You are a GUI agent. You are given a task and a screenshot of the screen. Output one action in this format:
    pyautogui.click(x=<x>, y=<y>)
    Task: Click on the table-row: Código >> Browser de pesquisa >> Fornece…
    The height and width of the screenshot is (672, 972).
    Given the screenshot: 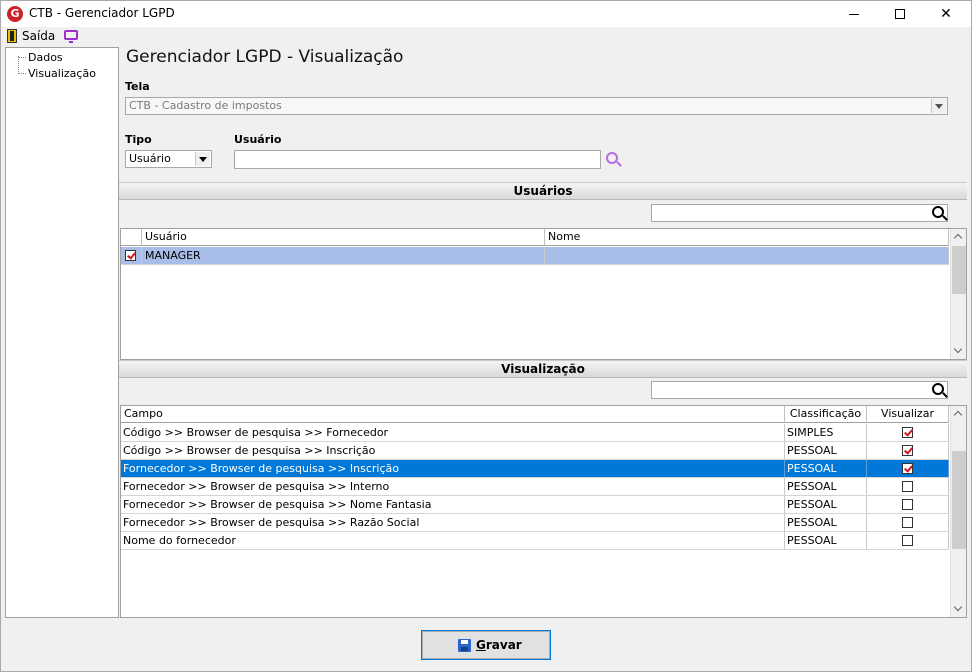 What is the action you would take?
    pyautogui.click(x=535, y=433)
    